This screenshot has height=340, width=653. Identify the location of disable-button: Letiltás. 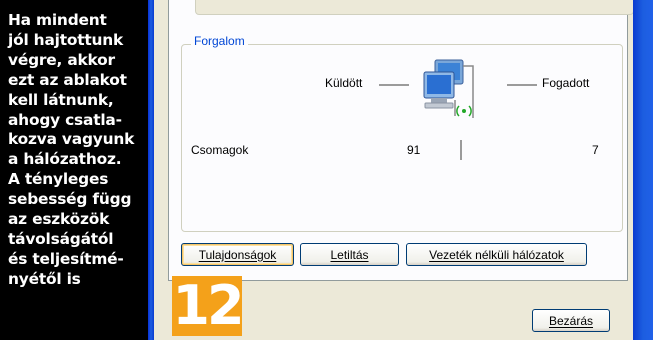
(349, 254).